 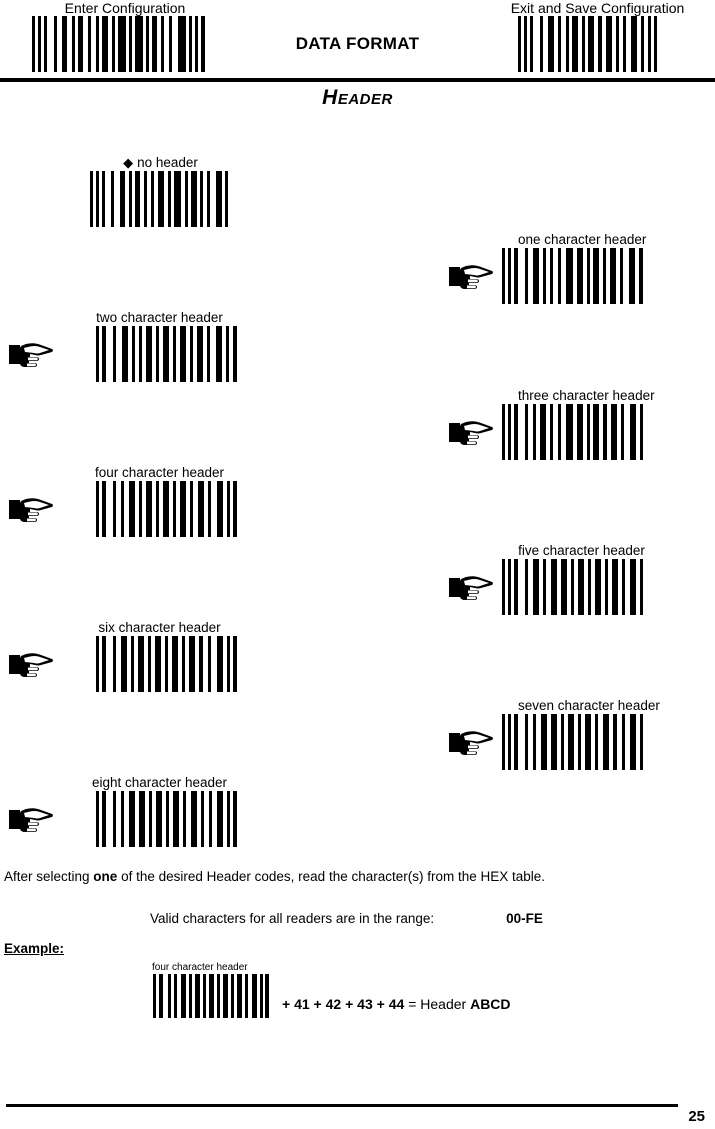 I want to click on option-eight-character-header-row, so click(x=123, y=819).